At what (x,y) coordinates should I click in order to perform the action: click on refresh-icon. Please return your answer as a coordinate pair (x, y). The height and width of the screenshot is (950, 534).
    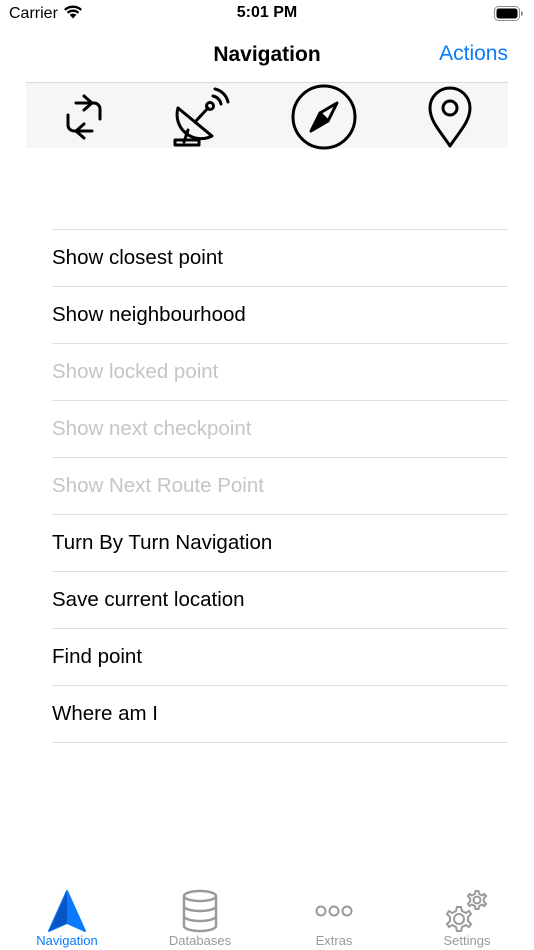
    Looking at the image, I should click on (84, 119).